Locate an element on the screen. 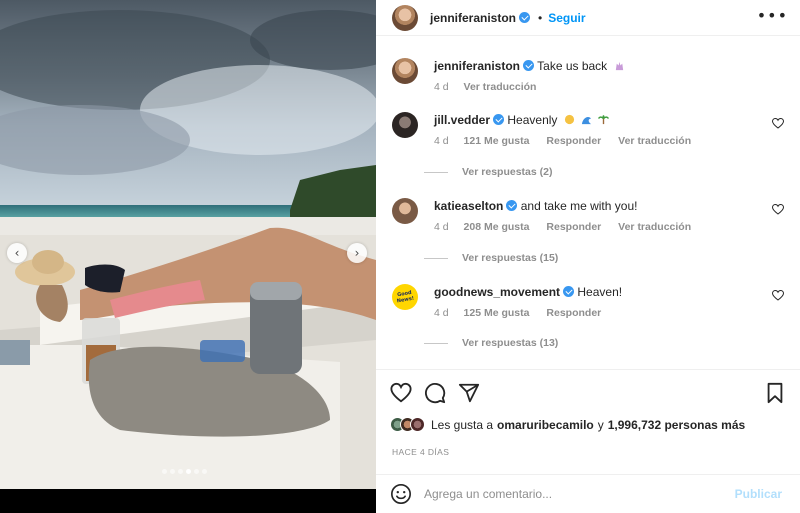 This screenshot has width=800, height=513. comment-username: goodnews_movement is located at coordinates (497, 292).